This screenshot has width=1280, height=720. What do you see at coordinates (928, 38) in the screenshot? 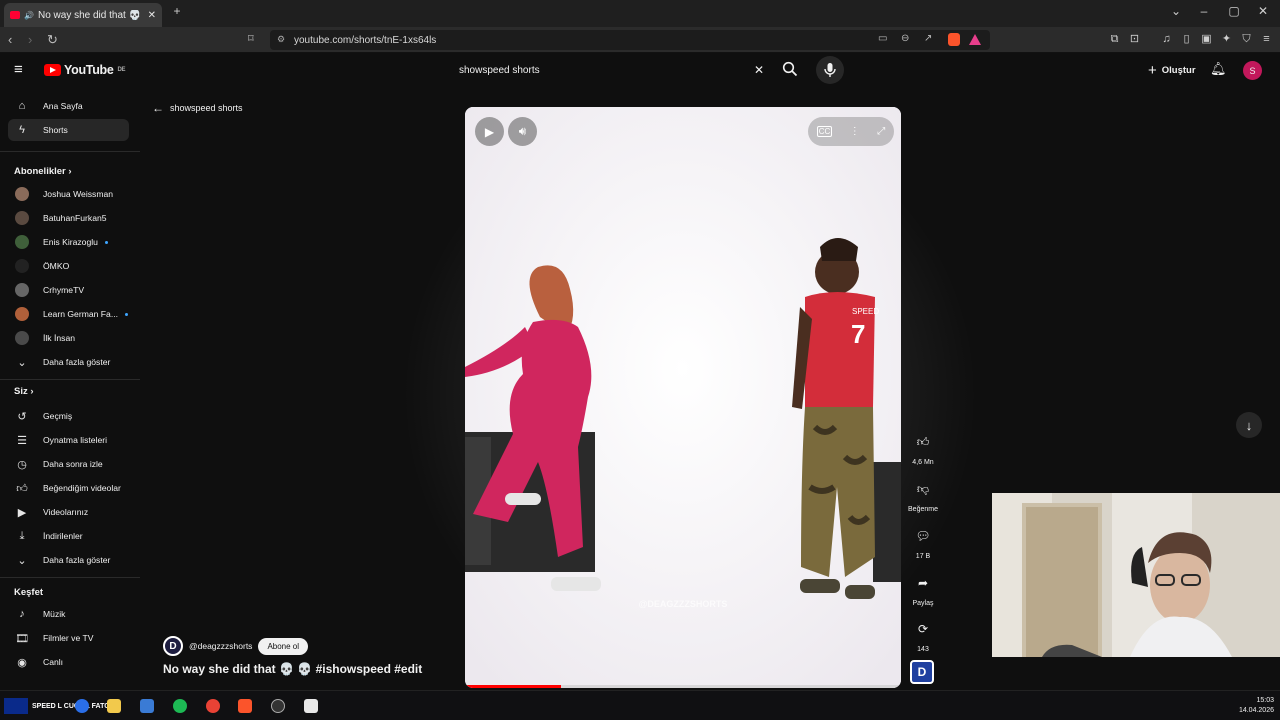
I see `share-page-icon: ↗` at bounding box center [928, 38].